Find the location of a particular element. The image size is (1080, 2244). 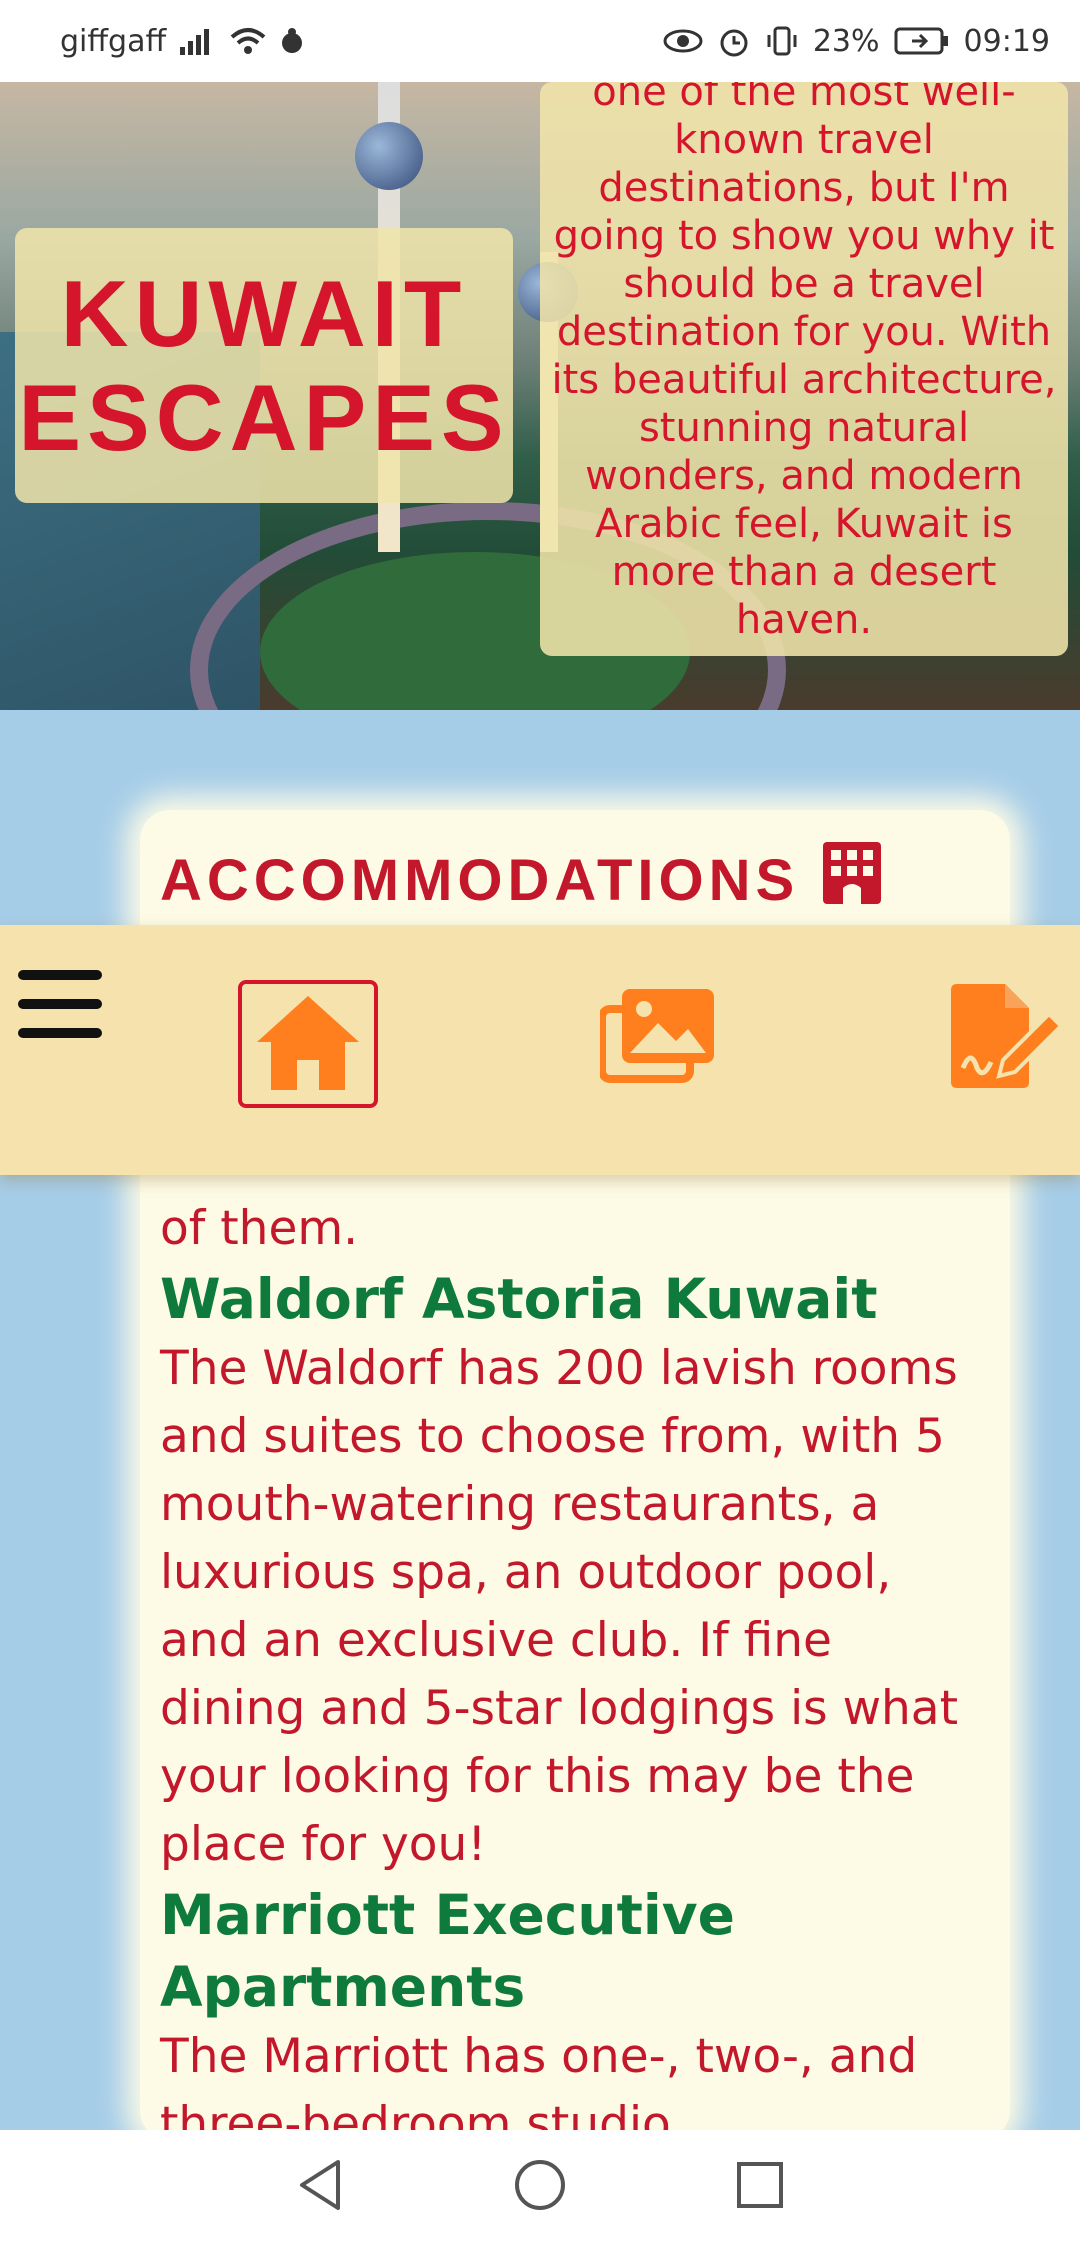

hamburger-icon is located at coordinates (60, 1008).